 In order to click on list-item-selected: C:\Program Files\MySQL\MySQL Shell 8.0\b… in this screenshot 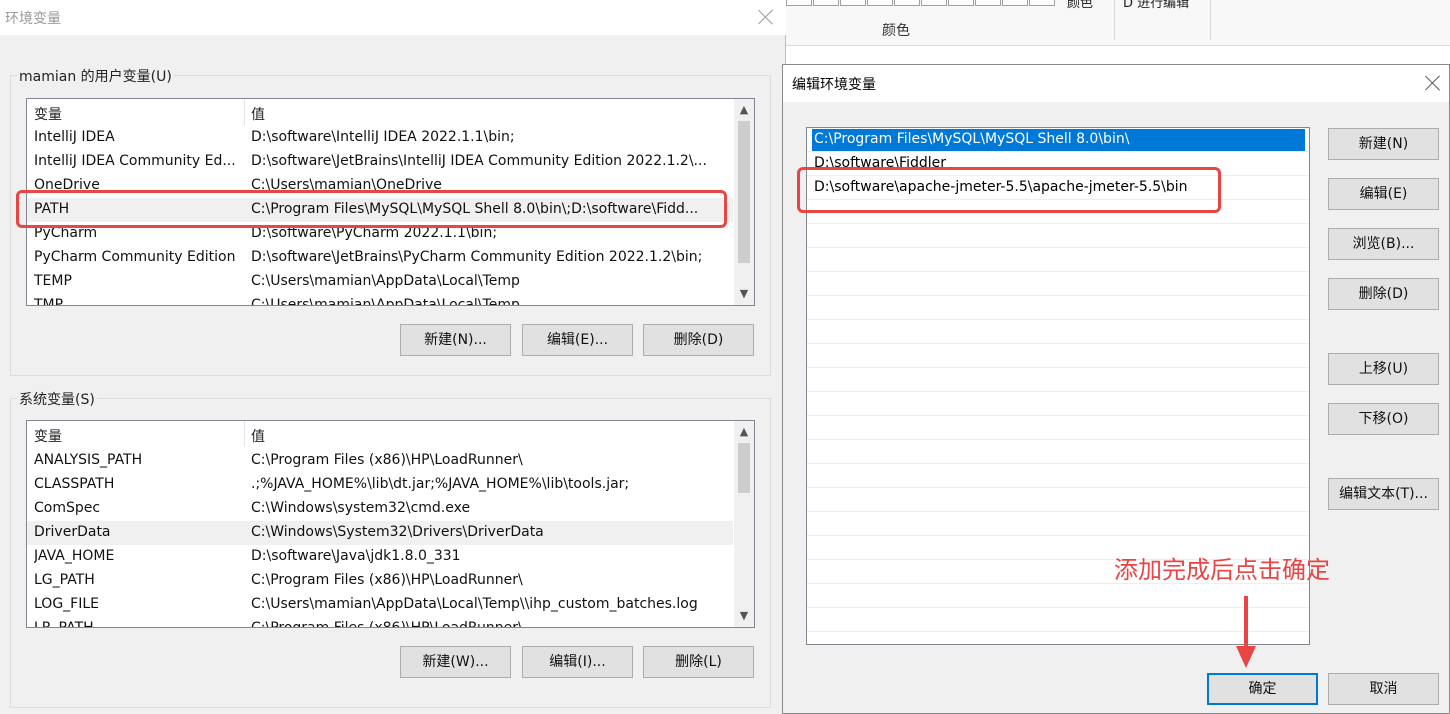, I will do `click(1058, 140)`.